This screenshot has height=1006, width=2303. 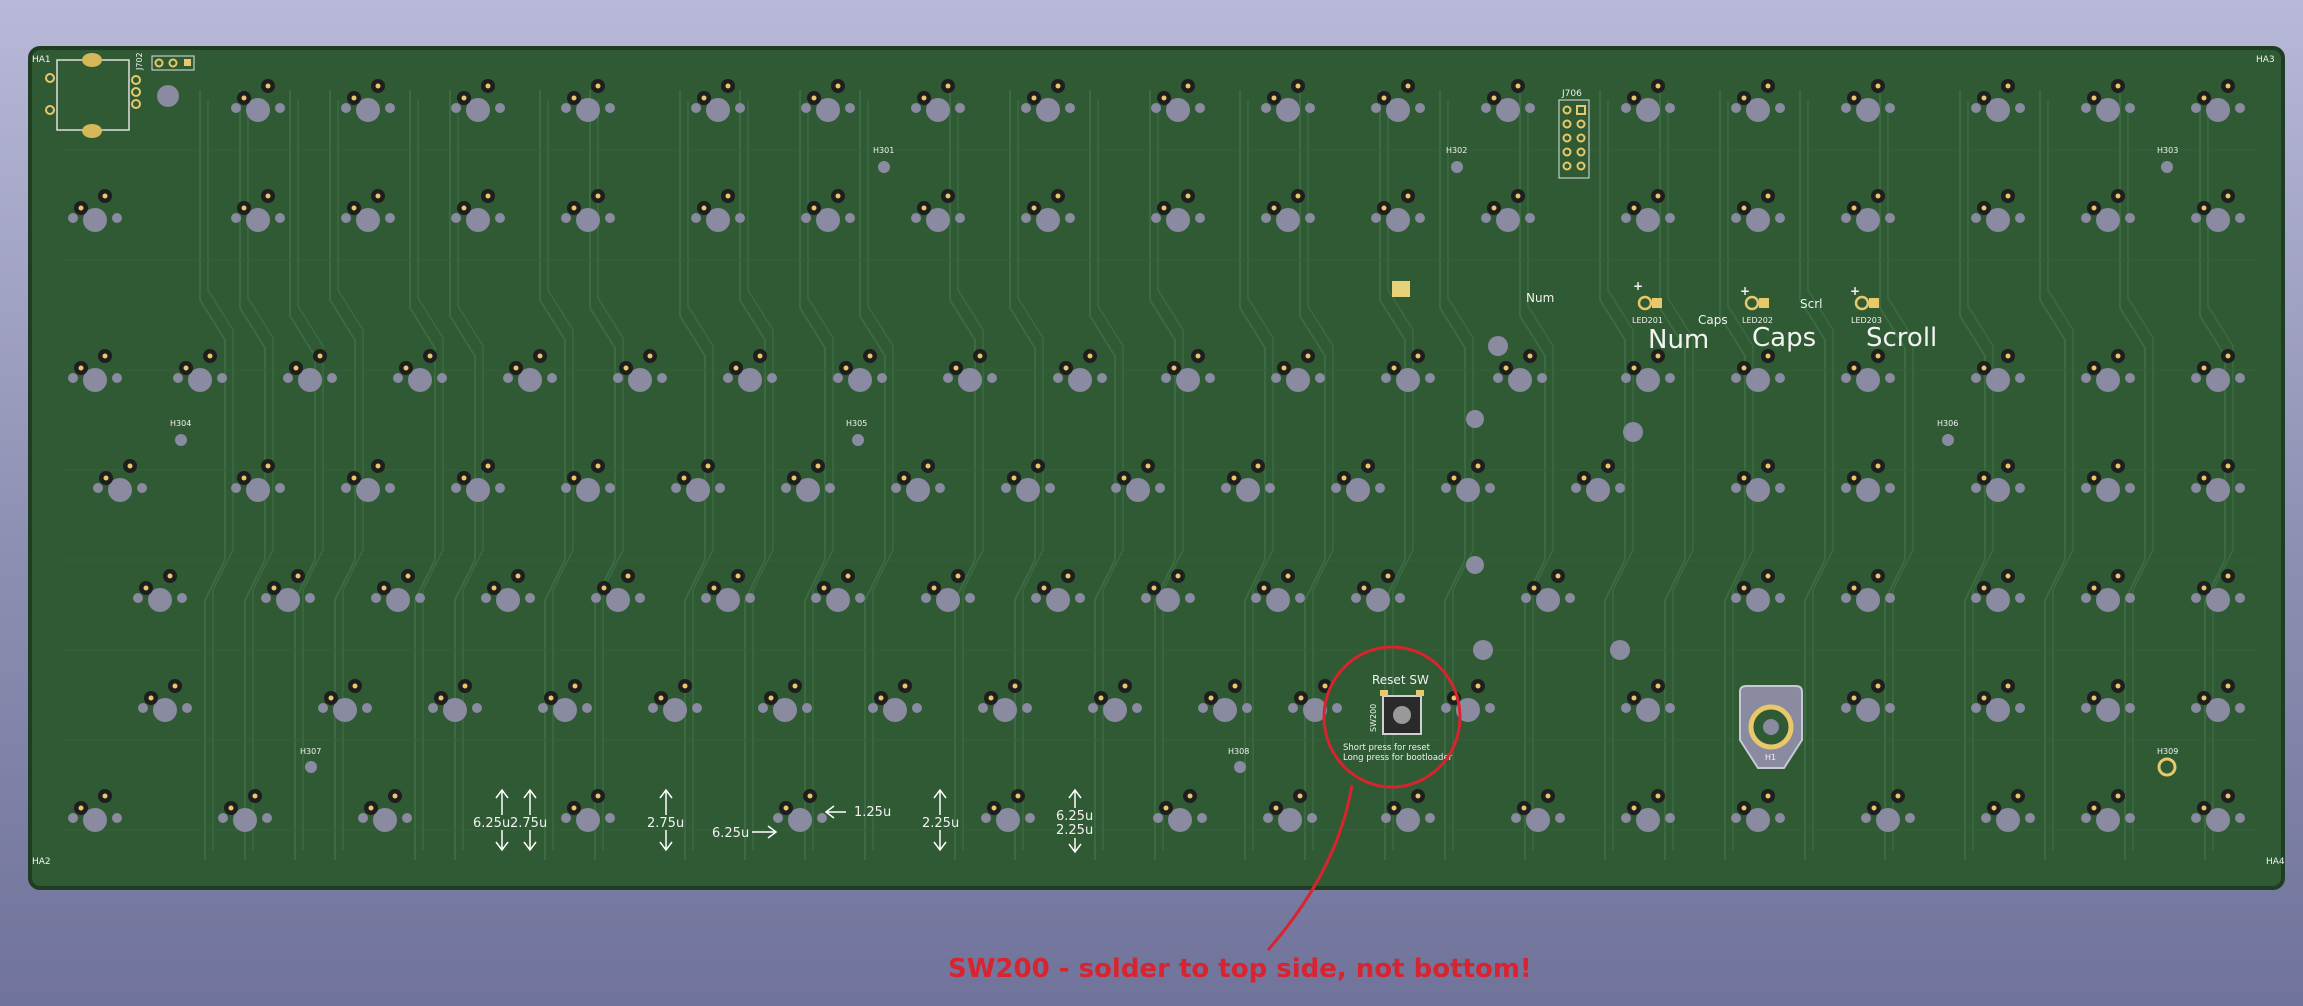 I want to click on reset-line2: Long press for bootloader, so click(x=1398, y=758).